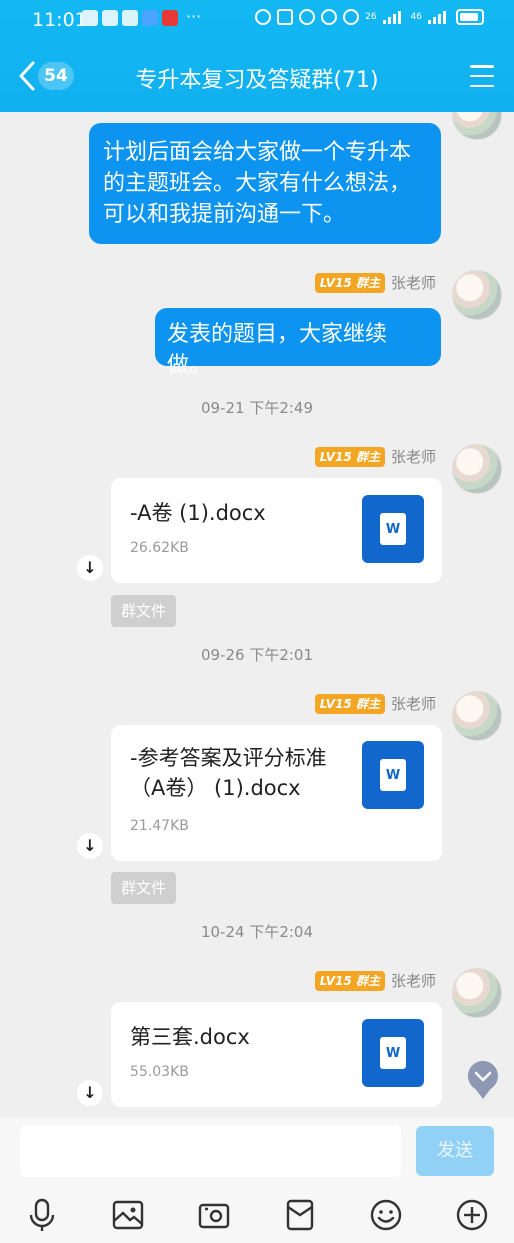  I want to click on timestamp: 10-24 下午2:04, so click(257, 932).